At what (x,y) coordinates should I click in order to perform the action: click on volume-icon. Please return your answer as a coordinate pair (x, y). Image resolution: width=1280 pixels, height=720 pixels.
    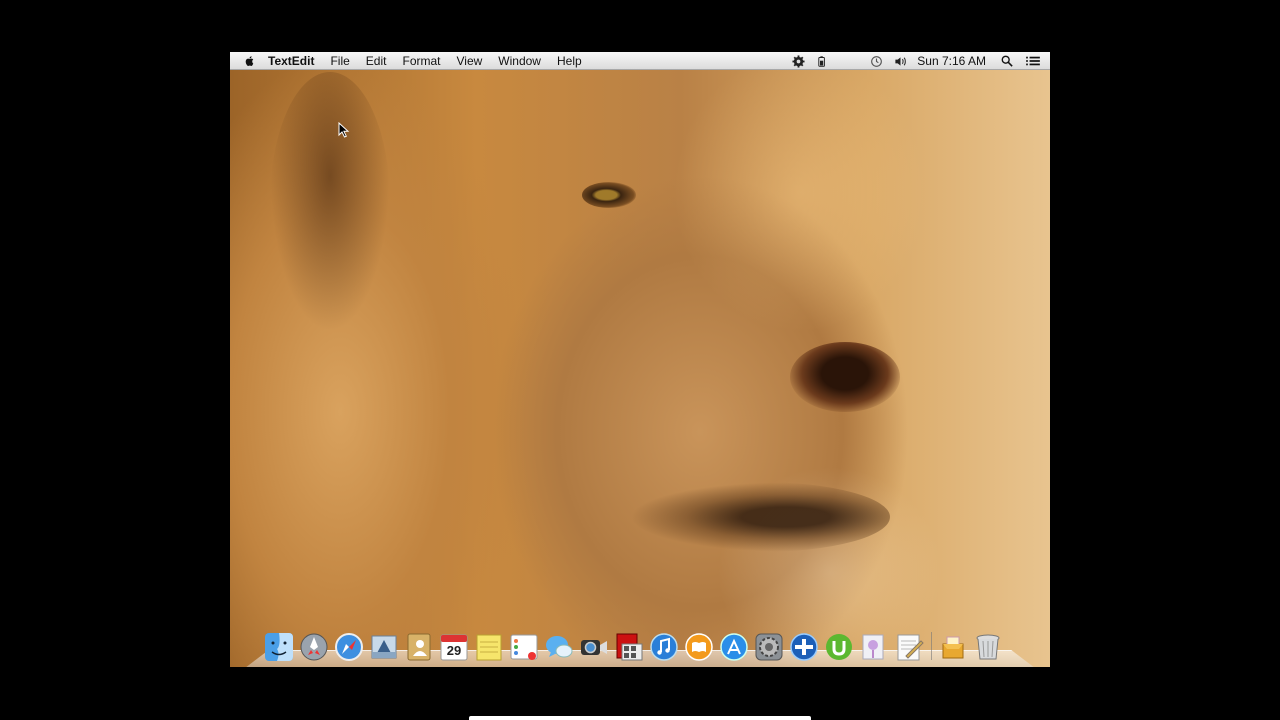
    Looking at the image, I should click on (900, 61).